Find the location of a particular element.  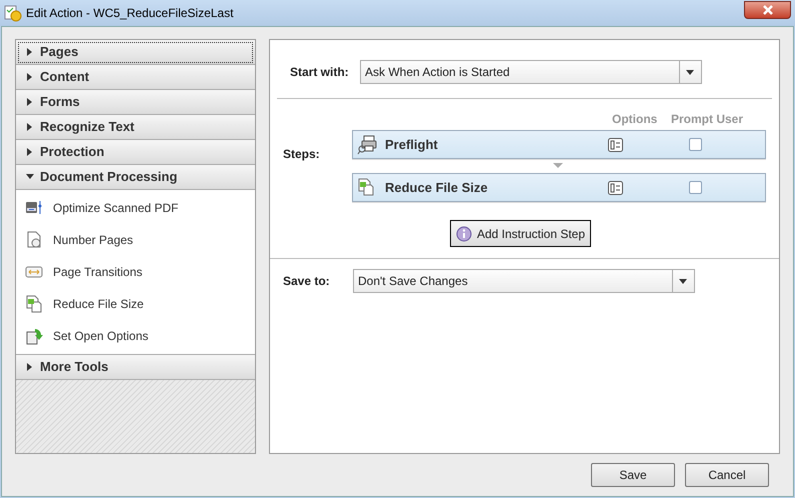

section-header: Document Processing is located at coordinates (135, 177).